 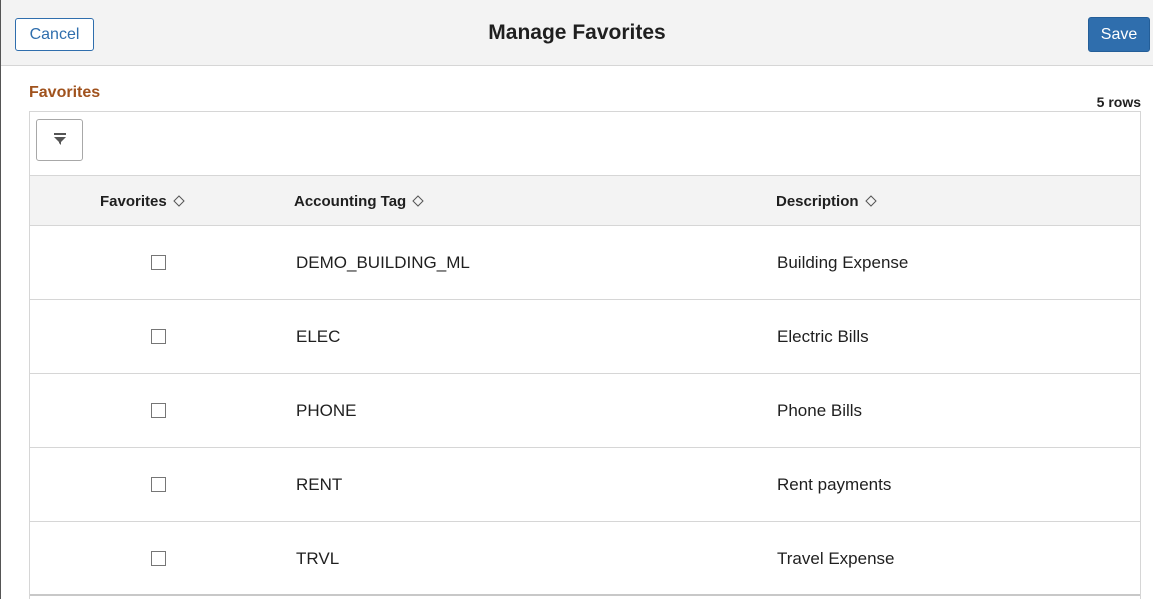 I want to click on description-cell: Electric Bills, so click(x=823, y=336).